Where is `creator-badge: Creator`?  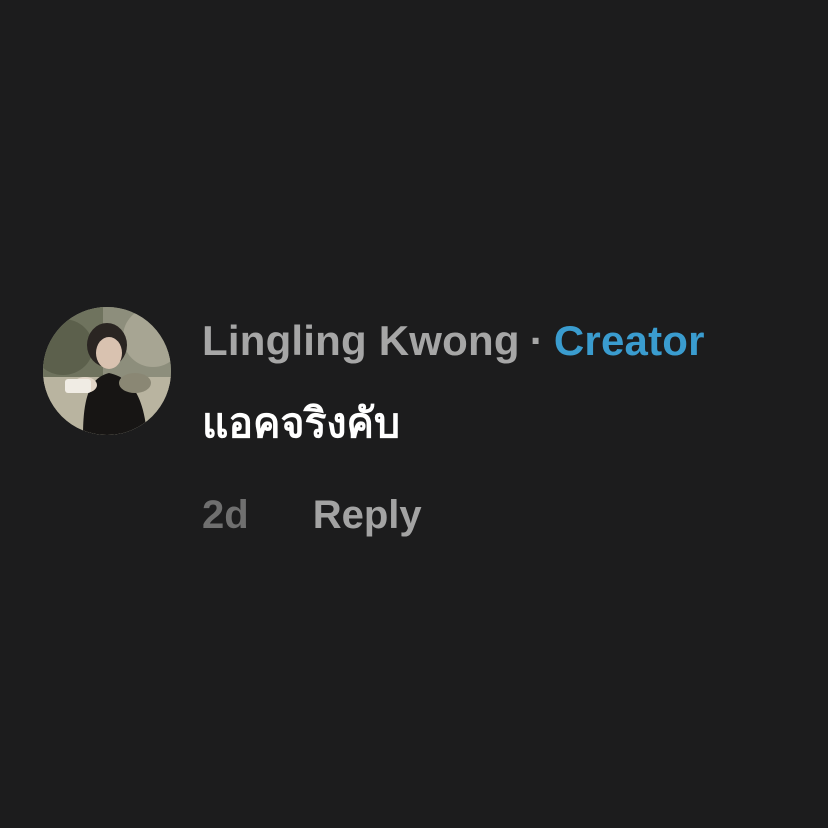 creator-badge: Creator is located at coordinates (629, 340).